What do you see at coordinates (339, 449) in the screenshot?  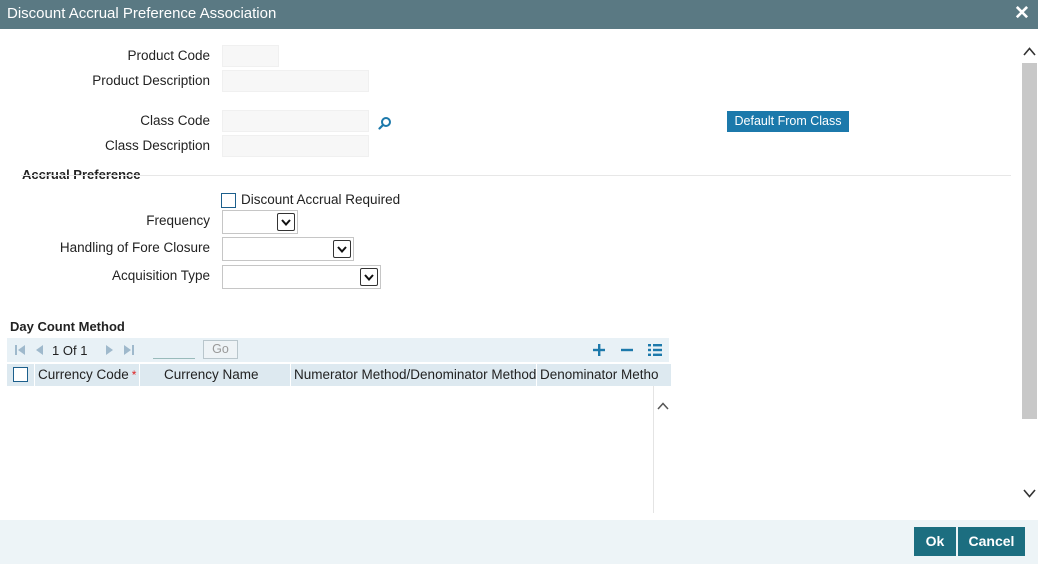 I see `grid-body` at bounding box center [339, 449].